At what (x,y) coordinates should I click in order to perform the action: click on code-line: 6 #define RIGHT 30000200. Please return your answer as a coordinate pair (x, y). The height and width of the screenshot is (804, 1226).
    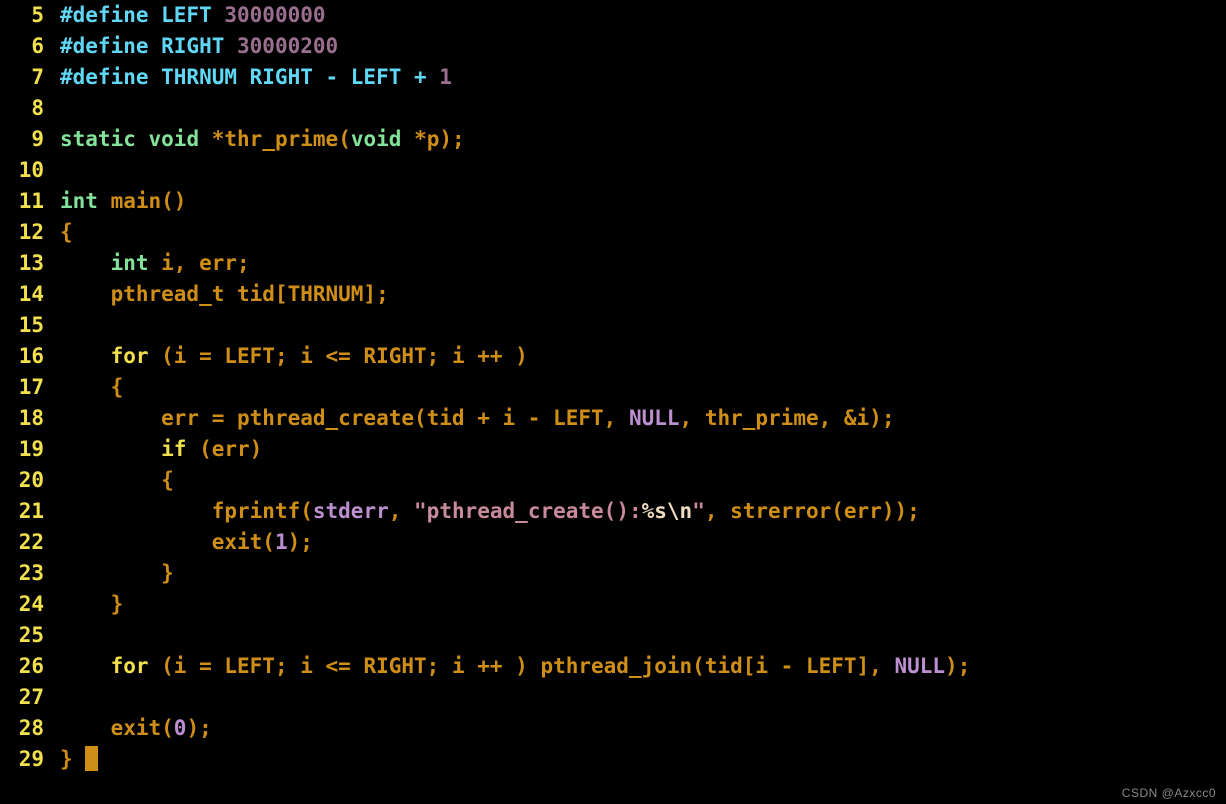
    Looking at the image, I should click on (613, 46).